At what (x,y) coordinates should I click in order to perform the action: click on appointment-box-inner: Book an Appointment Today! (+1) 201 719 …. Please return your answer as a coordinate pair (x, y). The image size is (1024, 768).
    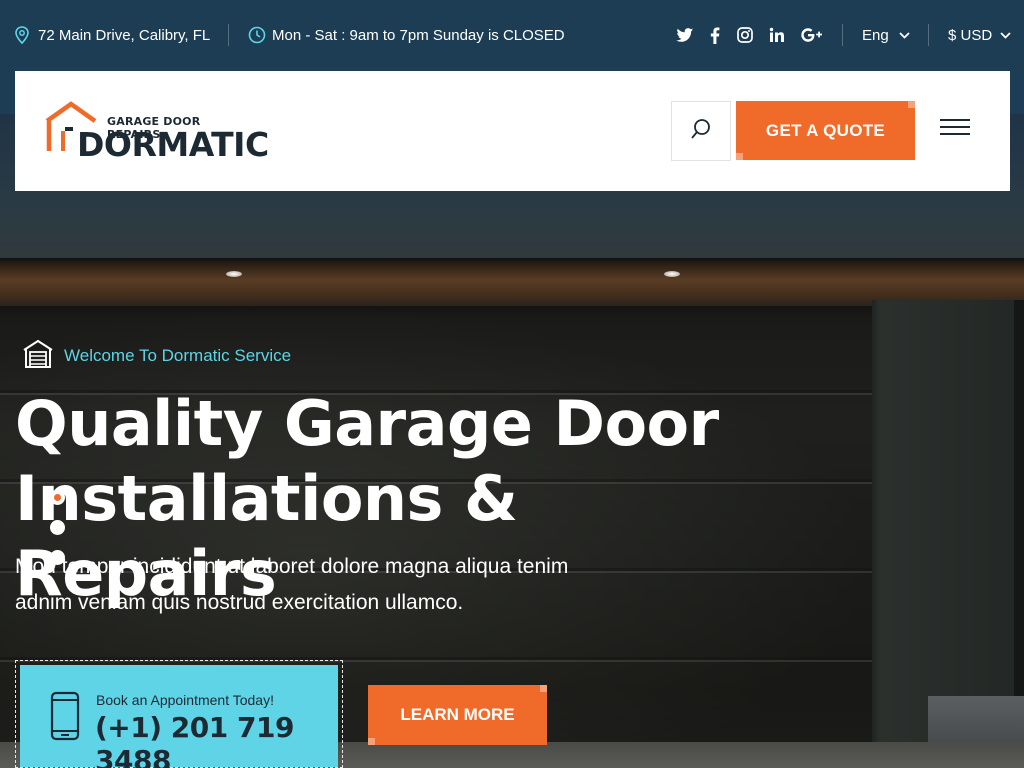
    Looking at the image, I should click on (179, 716).